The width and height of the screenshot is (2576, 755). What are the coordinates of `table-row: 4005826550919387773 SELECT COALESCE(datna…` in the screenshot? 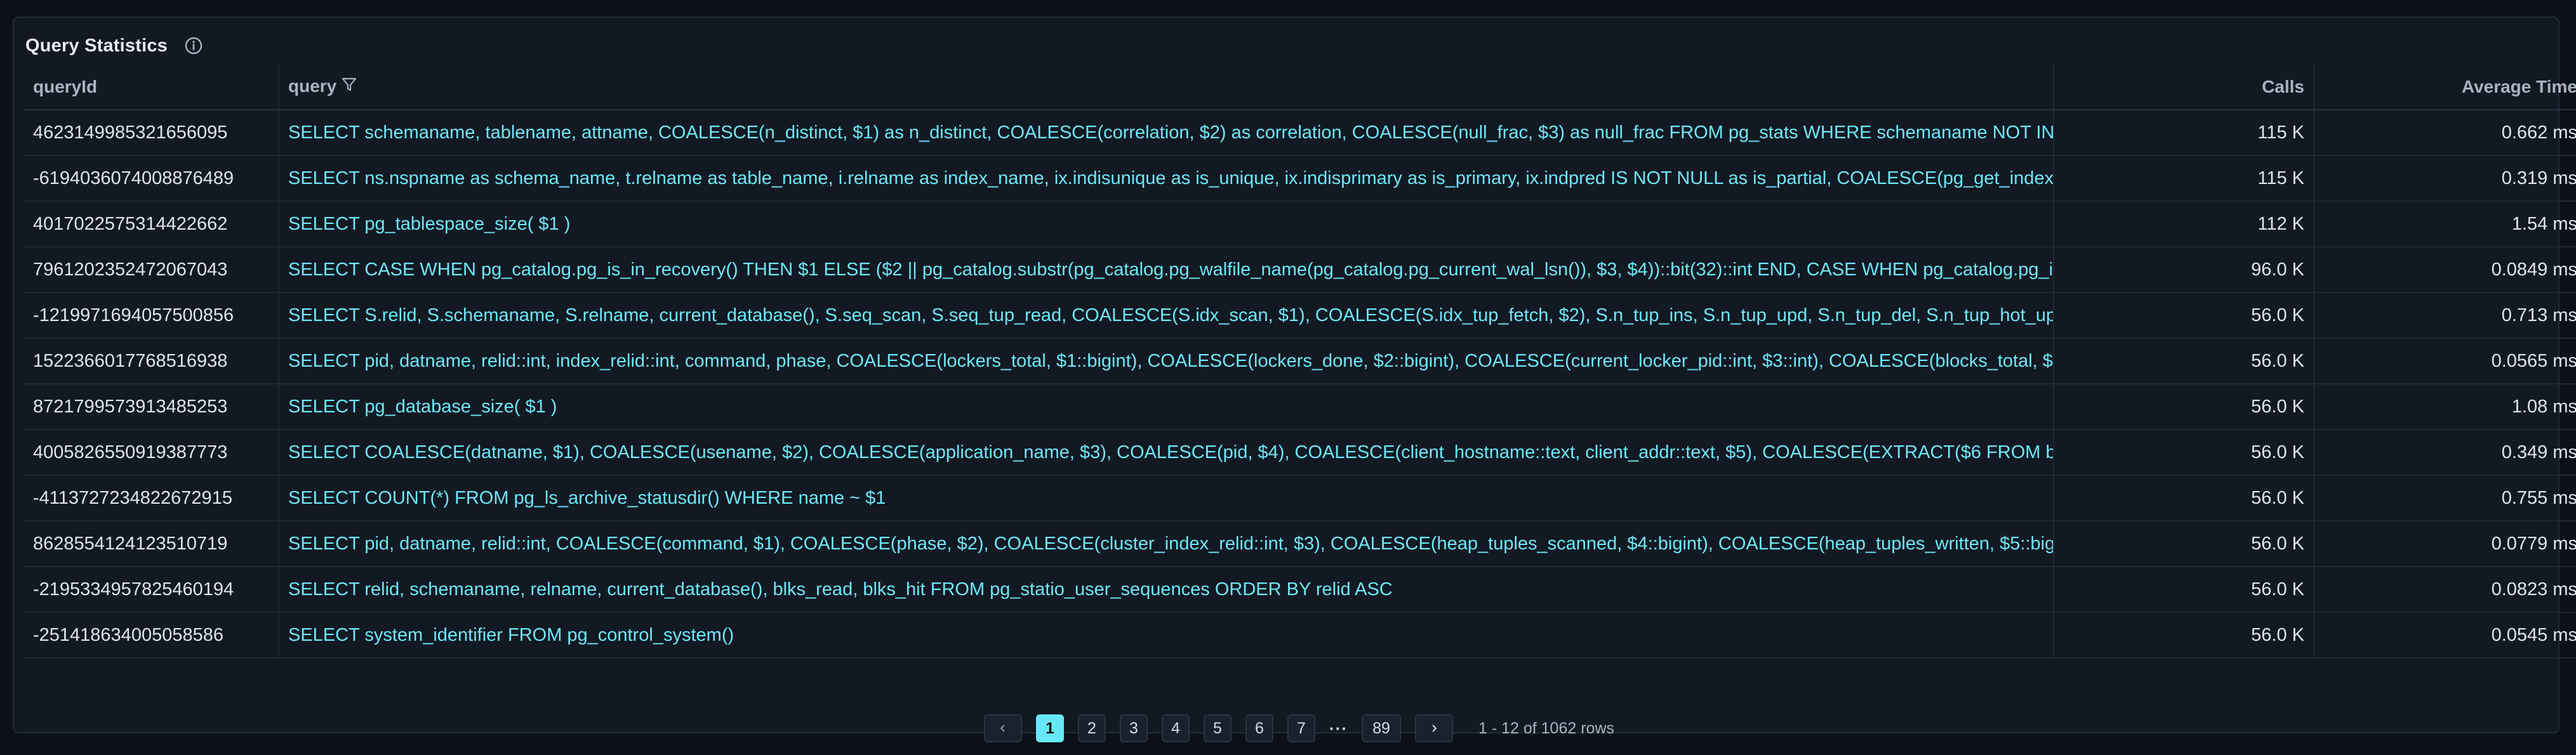 It's located at (1300, 453).